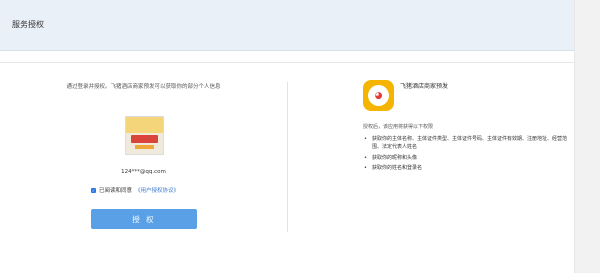  I want to click on app-name: 飞猪酒店商家预发, so click(424, 86).